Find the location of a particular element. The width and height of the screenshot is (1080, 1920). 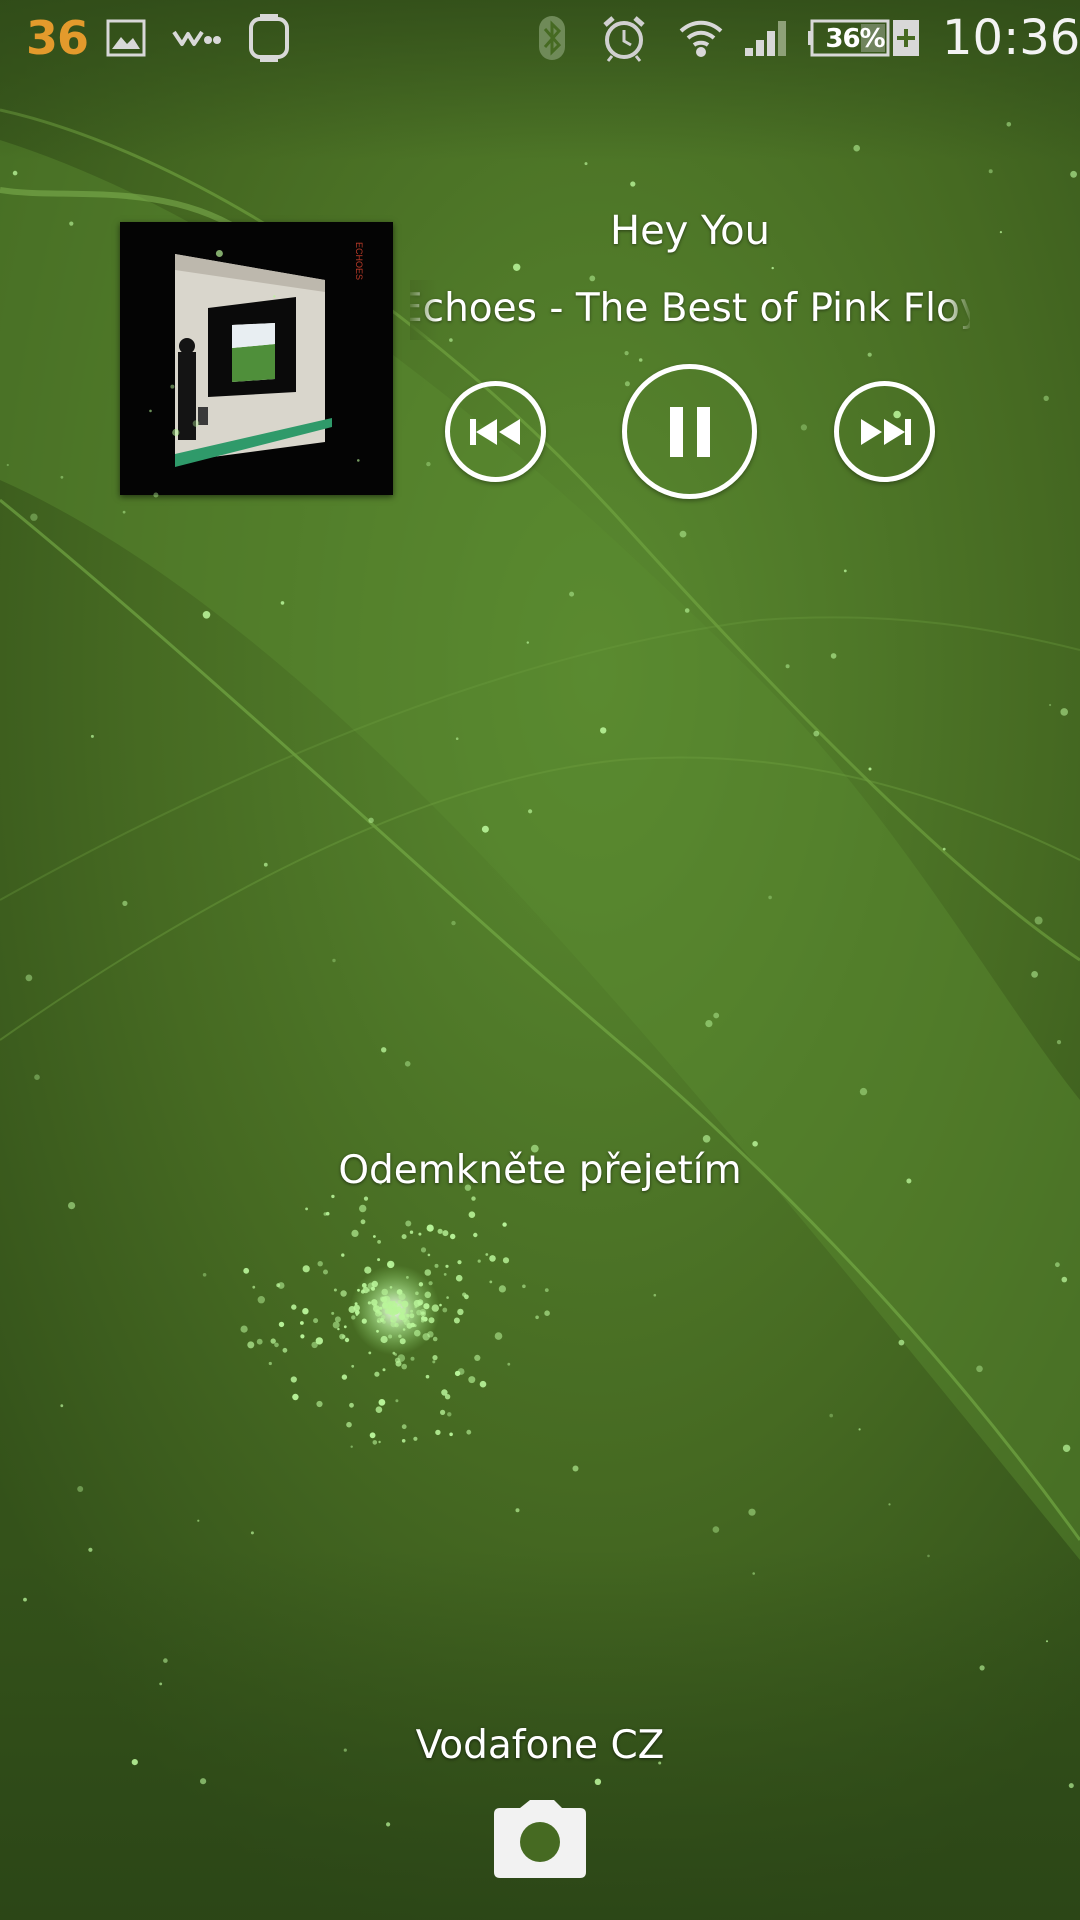

clock: 10:36 is located at coordinates (1011, 38).